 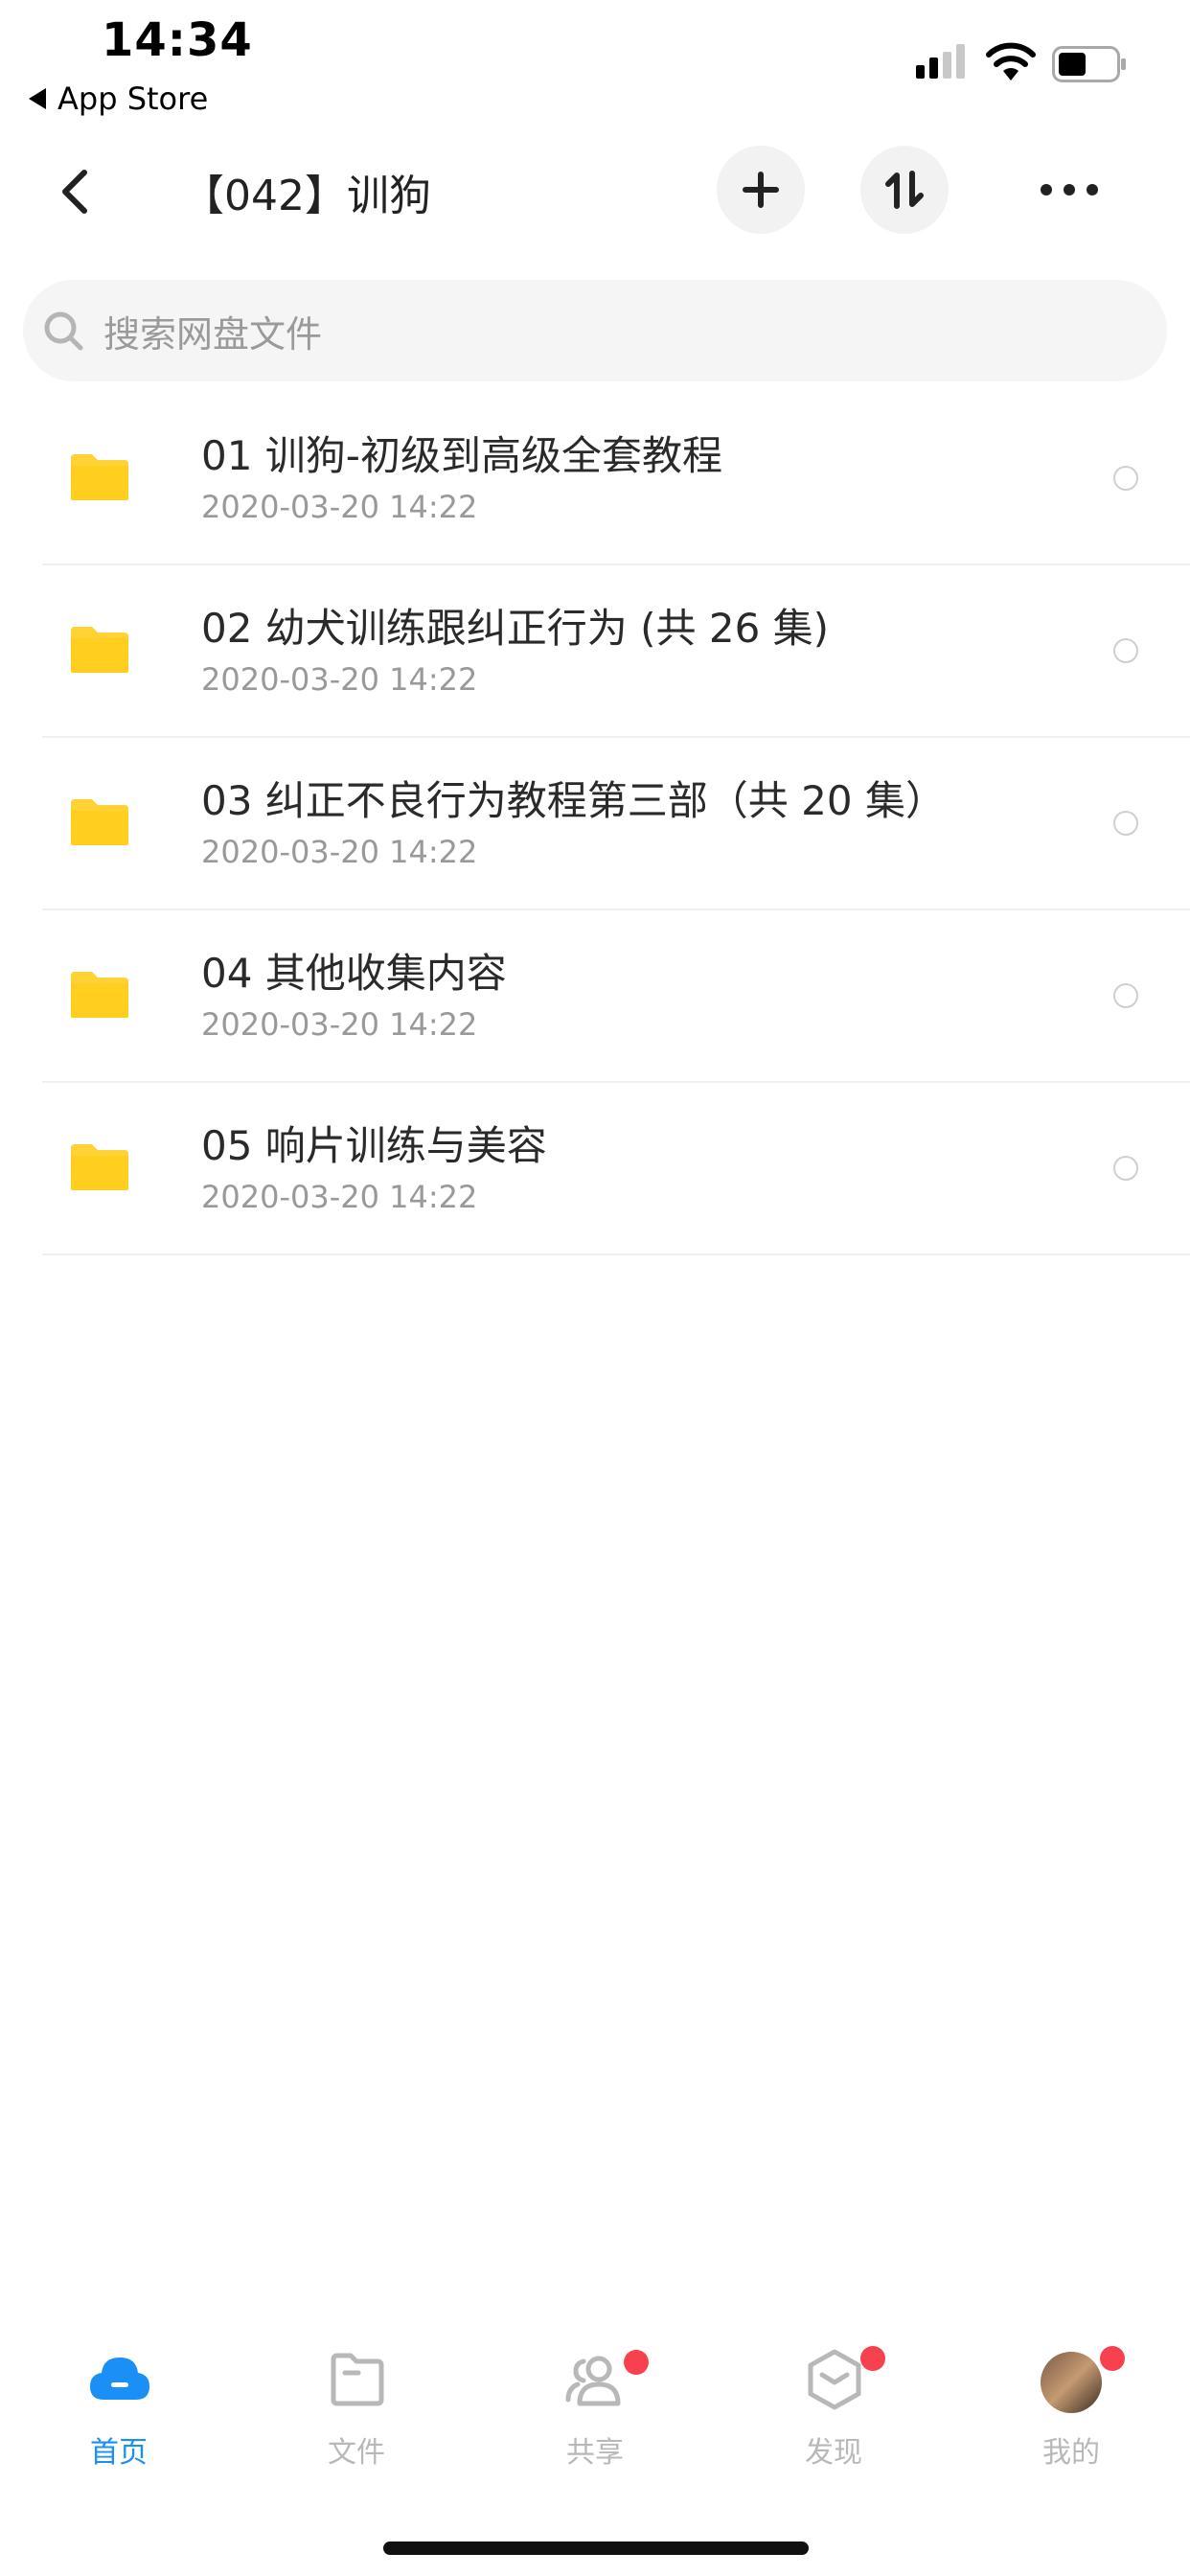 I want to click on add-button, so click(x=761, y=190).